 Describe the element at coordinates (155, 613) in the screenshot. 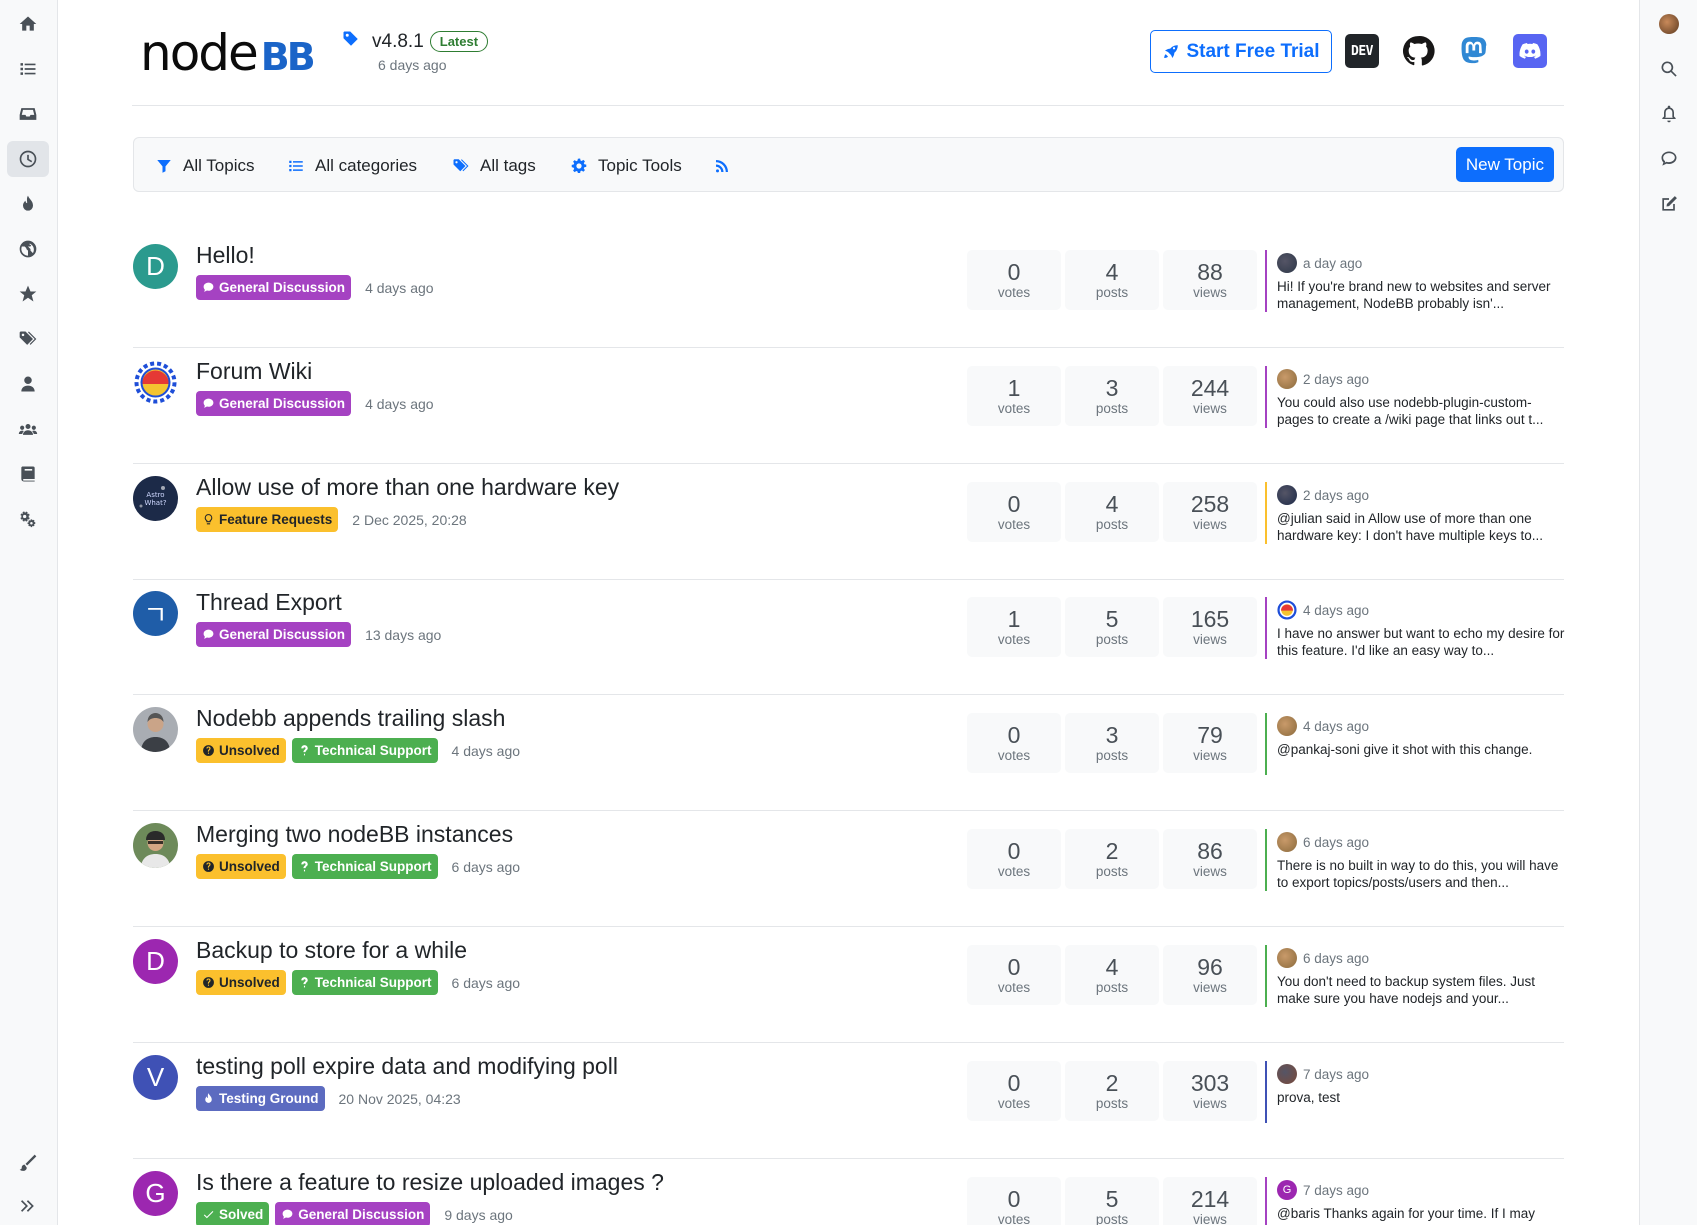

I see `avatar: ㄱ` at that location.